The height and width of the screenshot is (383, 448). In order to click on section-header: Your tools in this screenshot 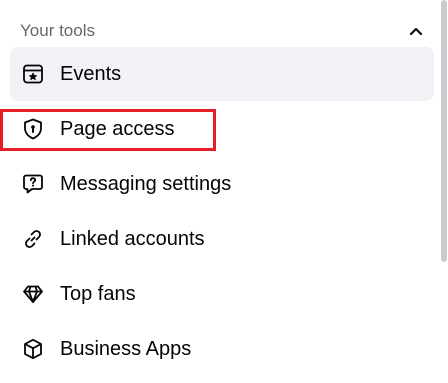, I will do `click(224, 31)`.